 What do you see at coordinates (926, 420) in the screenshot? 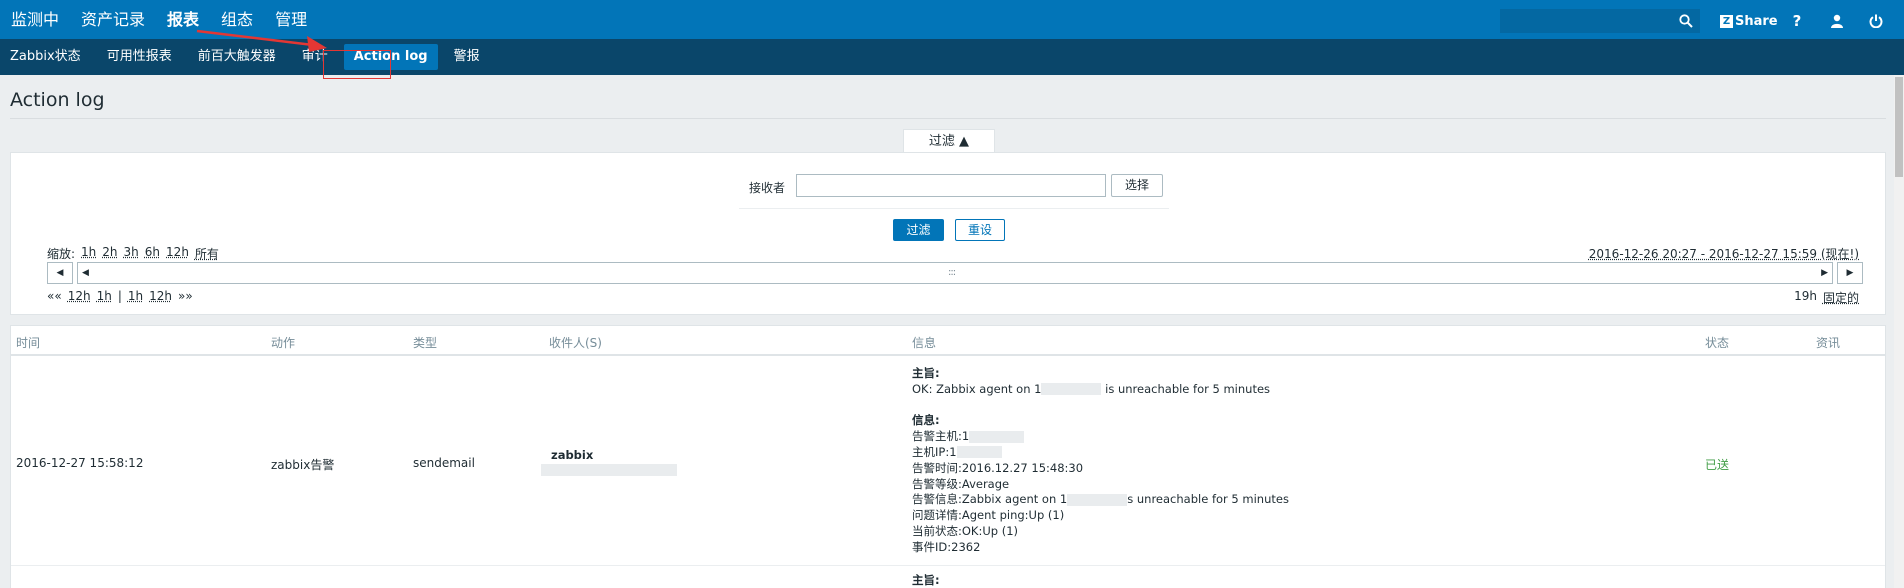
I see `message-label: 信息:` at bounding box center [926, 420].